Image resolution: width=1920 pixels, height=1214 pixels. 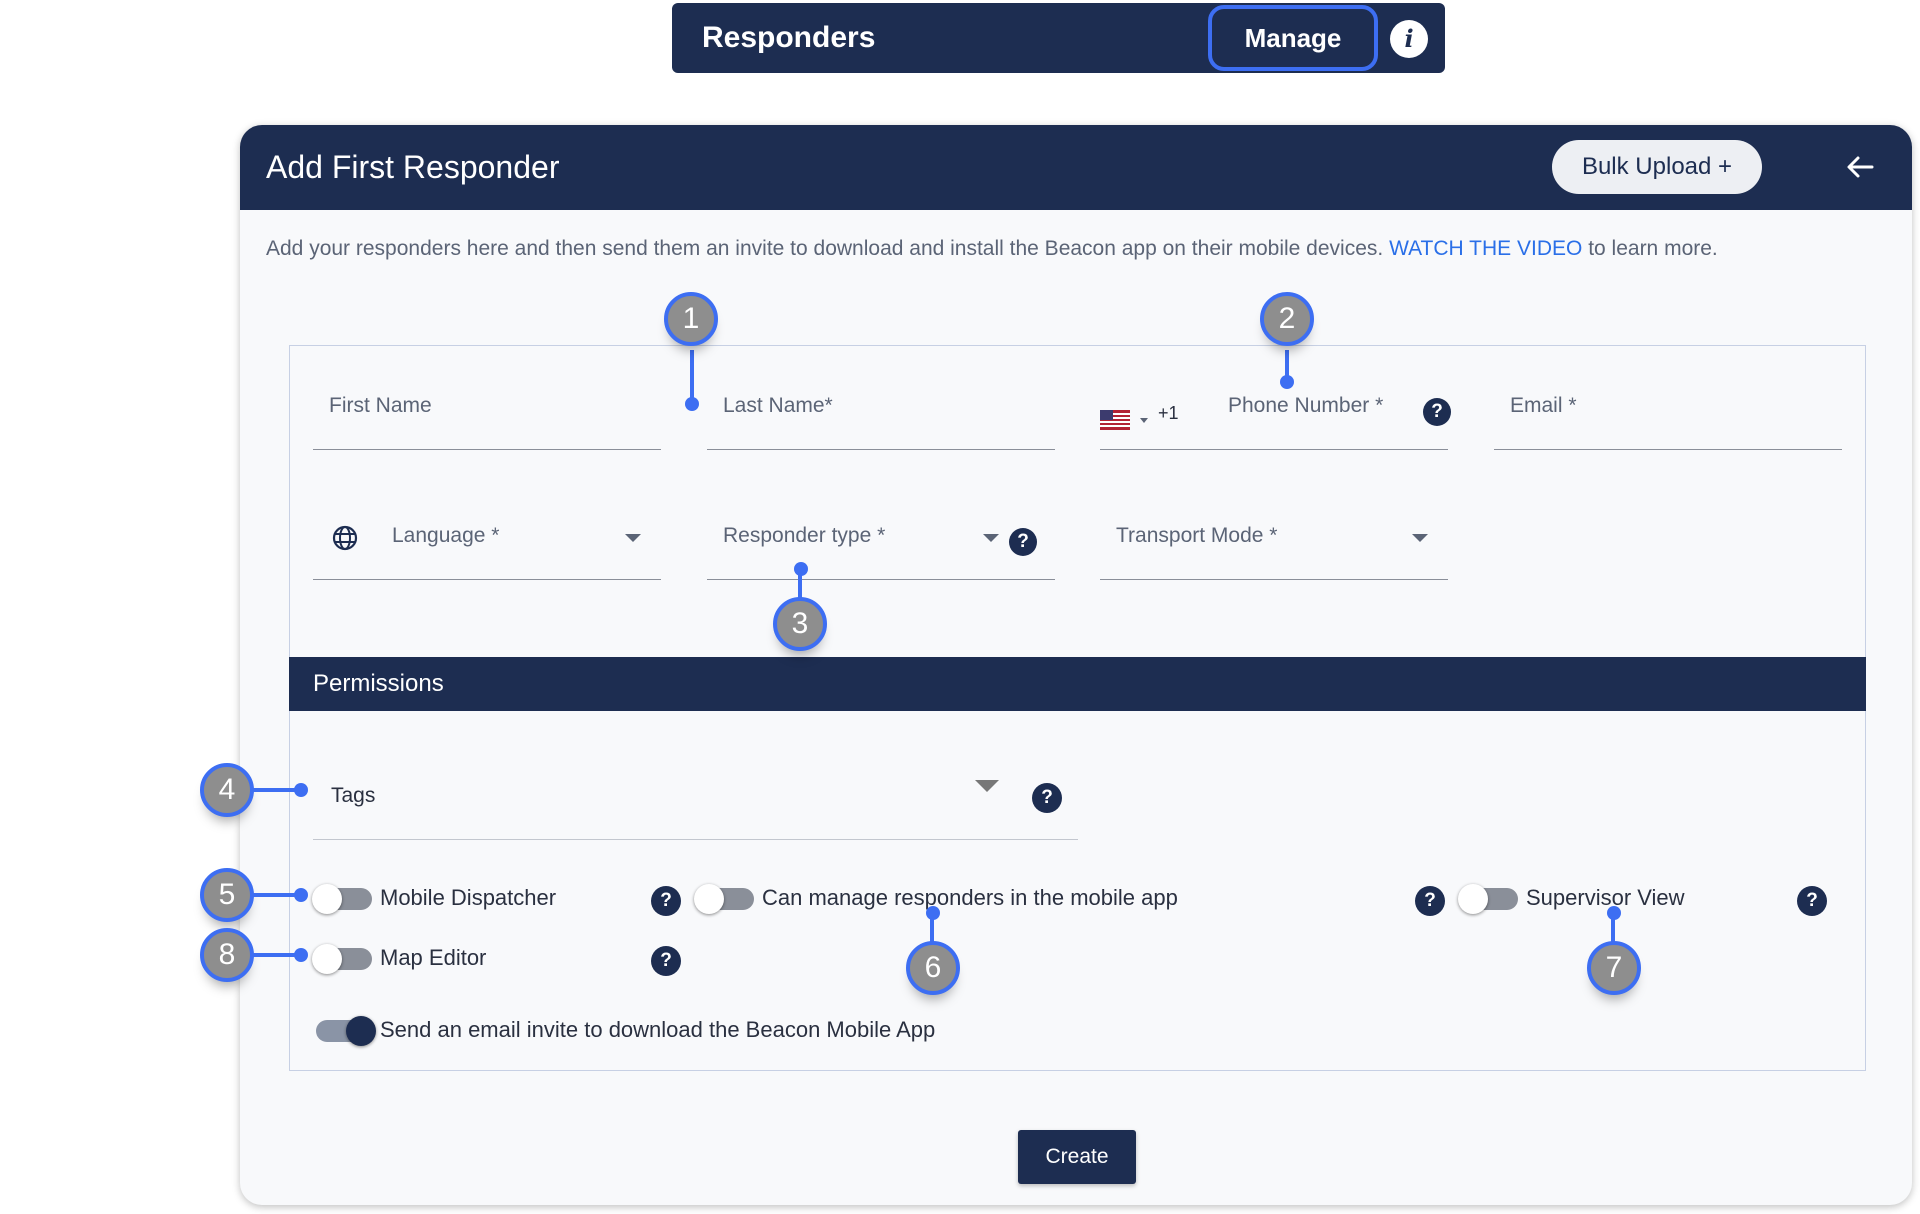 I want to click on last-name-label: Last Name*, so click(x=778, y=405).